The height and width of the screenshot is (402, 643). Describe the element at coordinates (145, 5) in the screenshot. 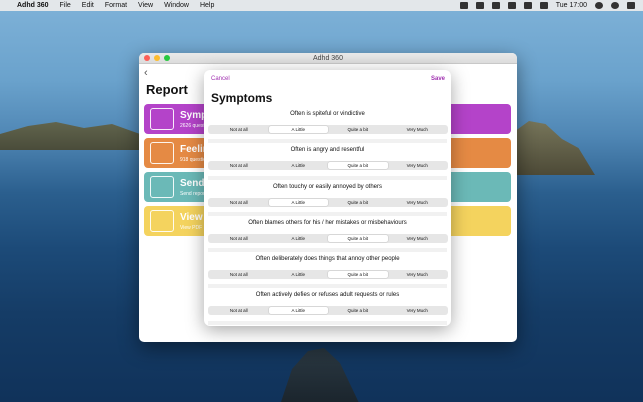

I see `menu-view: View` at that location.